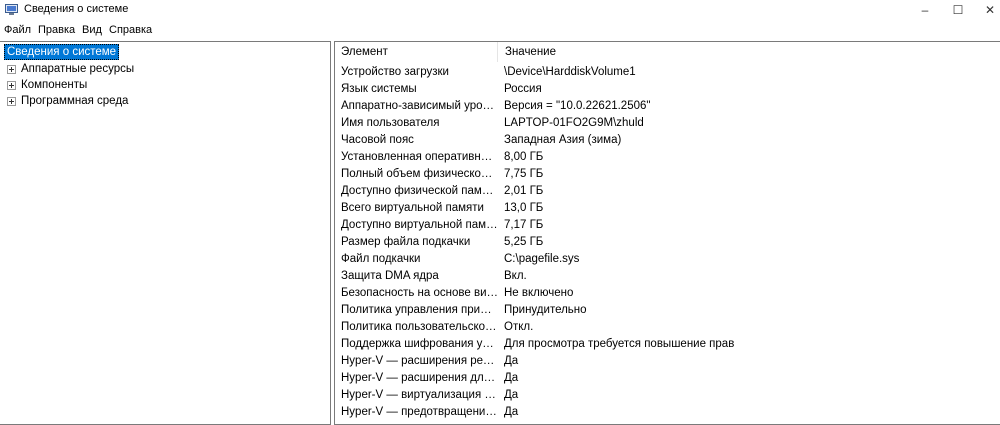  What do you see at coordinates (574, 123) in the screenshot?
I see `cell-value: LAPTOP-01FO2G9M\zhuld` at bounding box center [574, 123].